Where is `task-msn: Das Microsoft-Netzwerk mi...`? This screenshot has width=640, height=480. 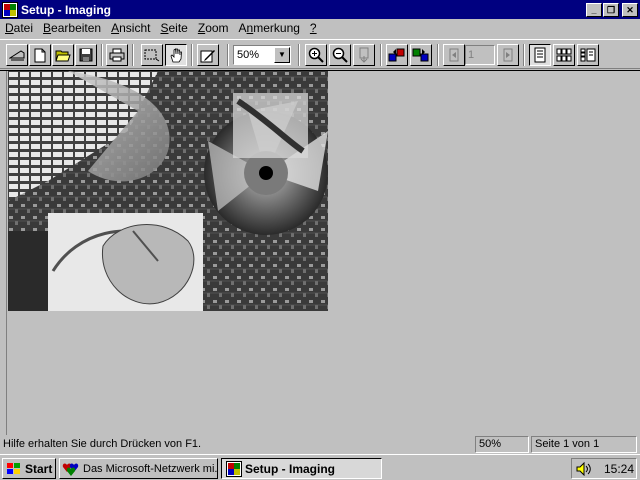
task-msn: Das Microsoft-Netzwerk mi... is located at coordinates (138, 468).